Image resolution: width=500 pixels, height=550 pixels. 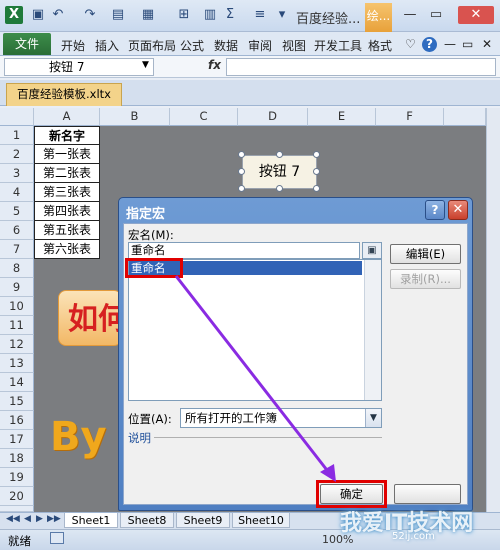 I want to click on sheet-tab-sheet8: Sheet8, so click(x=147, y=520).